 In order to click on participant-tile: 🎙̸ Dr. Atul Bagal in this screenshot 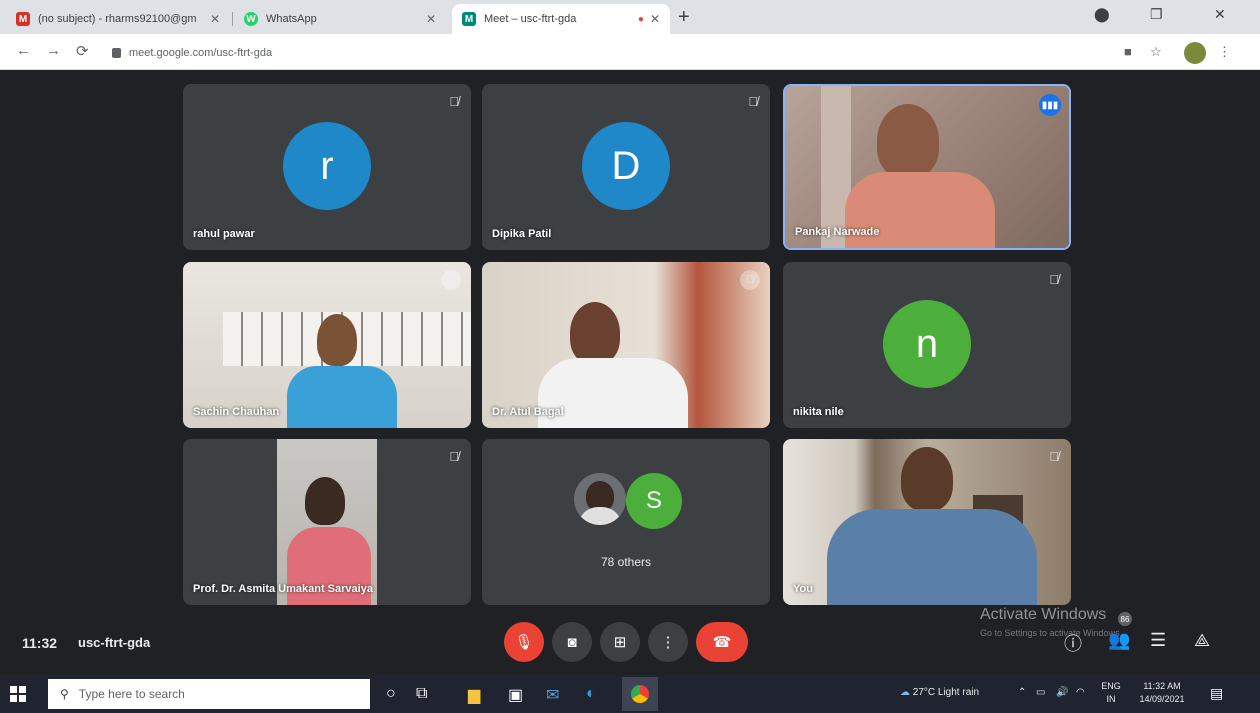, I will do `click(626, 345)`.